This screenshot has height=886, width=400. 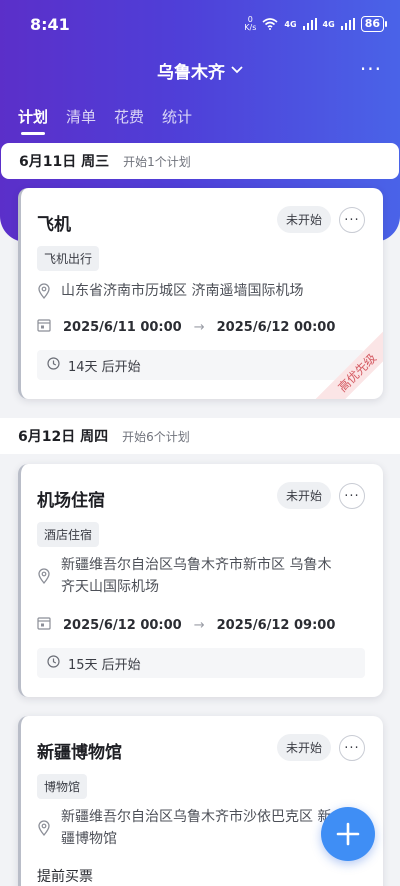 I want to click on countdown-text: 14天 后开始, so click(x=104, y=367).